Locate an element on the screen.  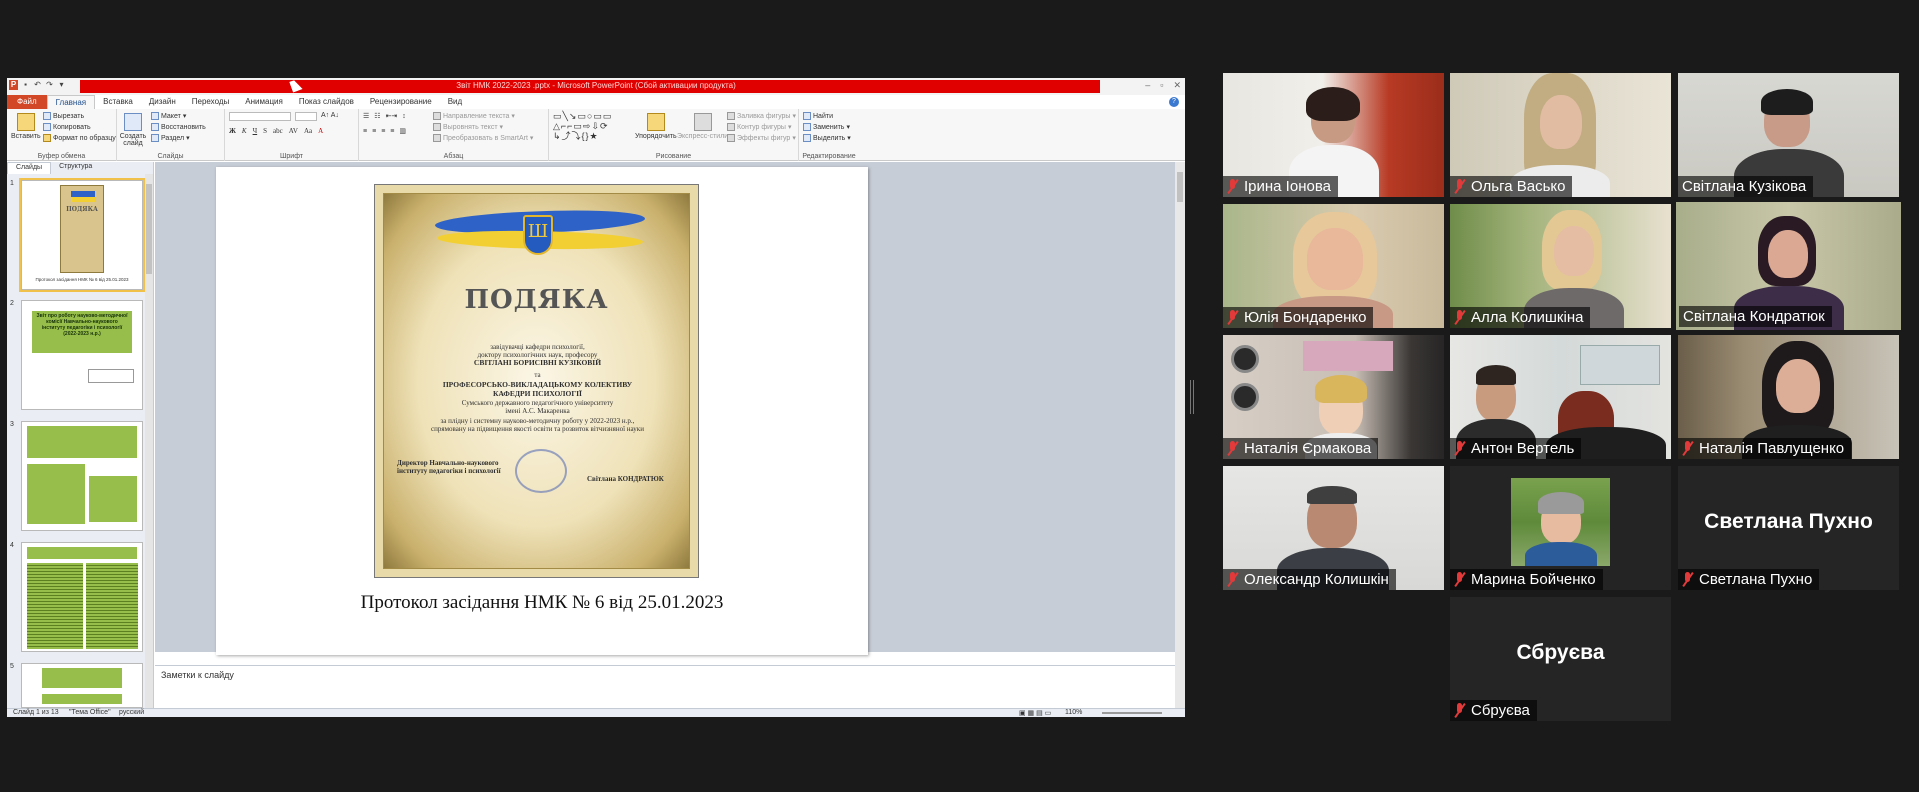
tab-design: Дизайн is located at coordinates (162, 102).